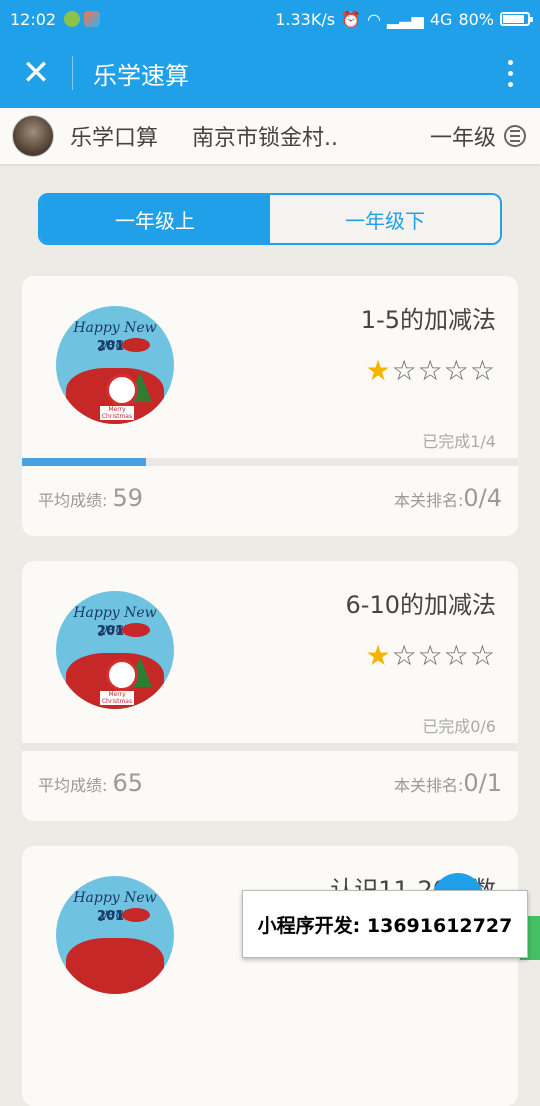 The height and width of the screenshot is (1106, 540). Describe the element at coordinates (516, 19) in the screenshot. I see `battery-icon` at that location.